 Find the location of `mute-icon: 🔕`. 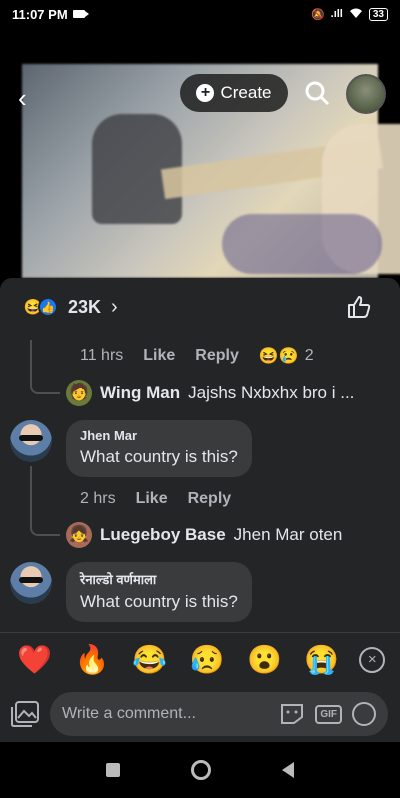

mute-icon: 🔕 is located at coordinates (317, 14).